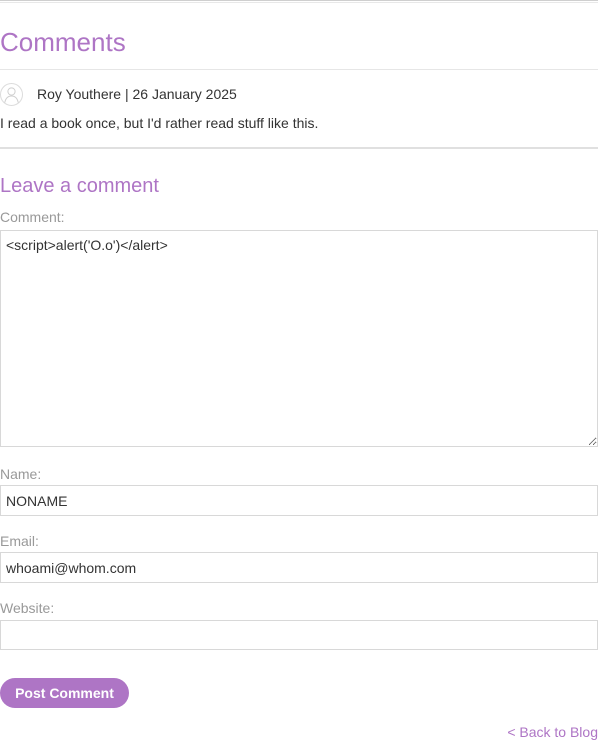 The image size is (598, 742). I want to click on comments-divider, so click(299, 69).